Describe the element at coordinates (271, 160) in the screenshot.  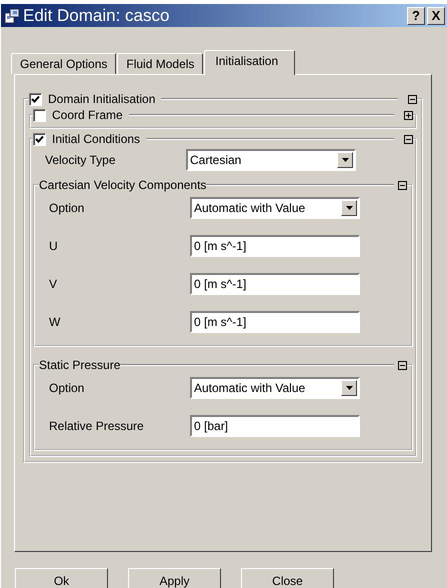
I see `dropdown: Cartesian` at that location.